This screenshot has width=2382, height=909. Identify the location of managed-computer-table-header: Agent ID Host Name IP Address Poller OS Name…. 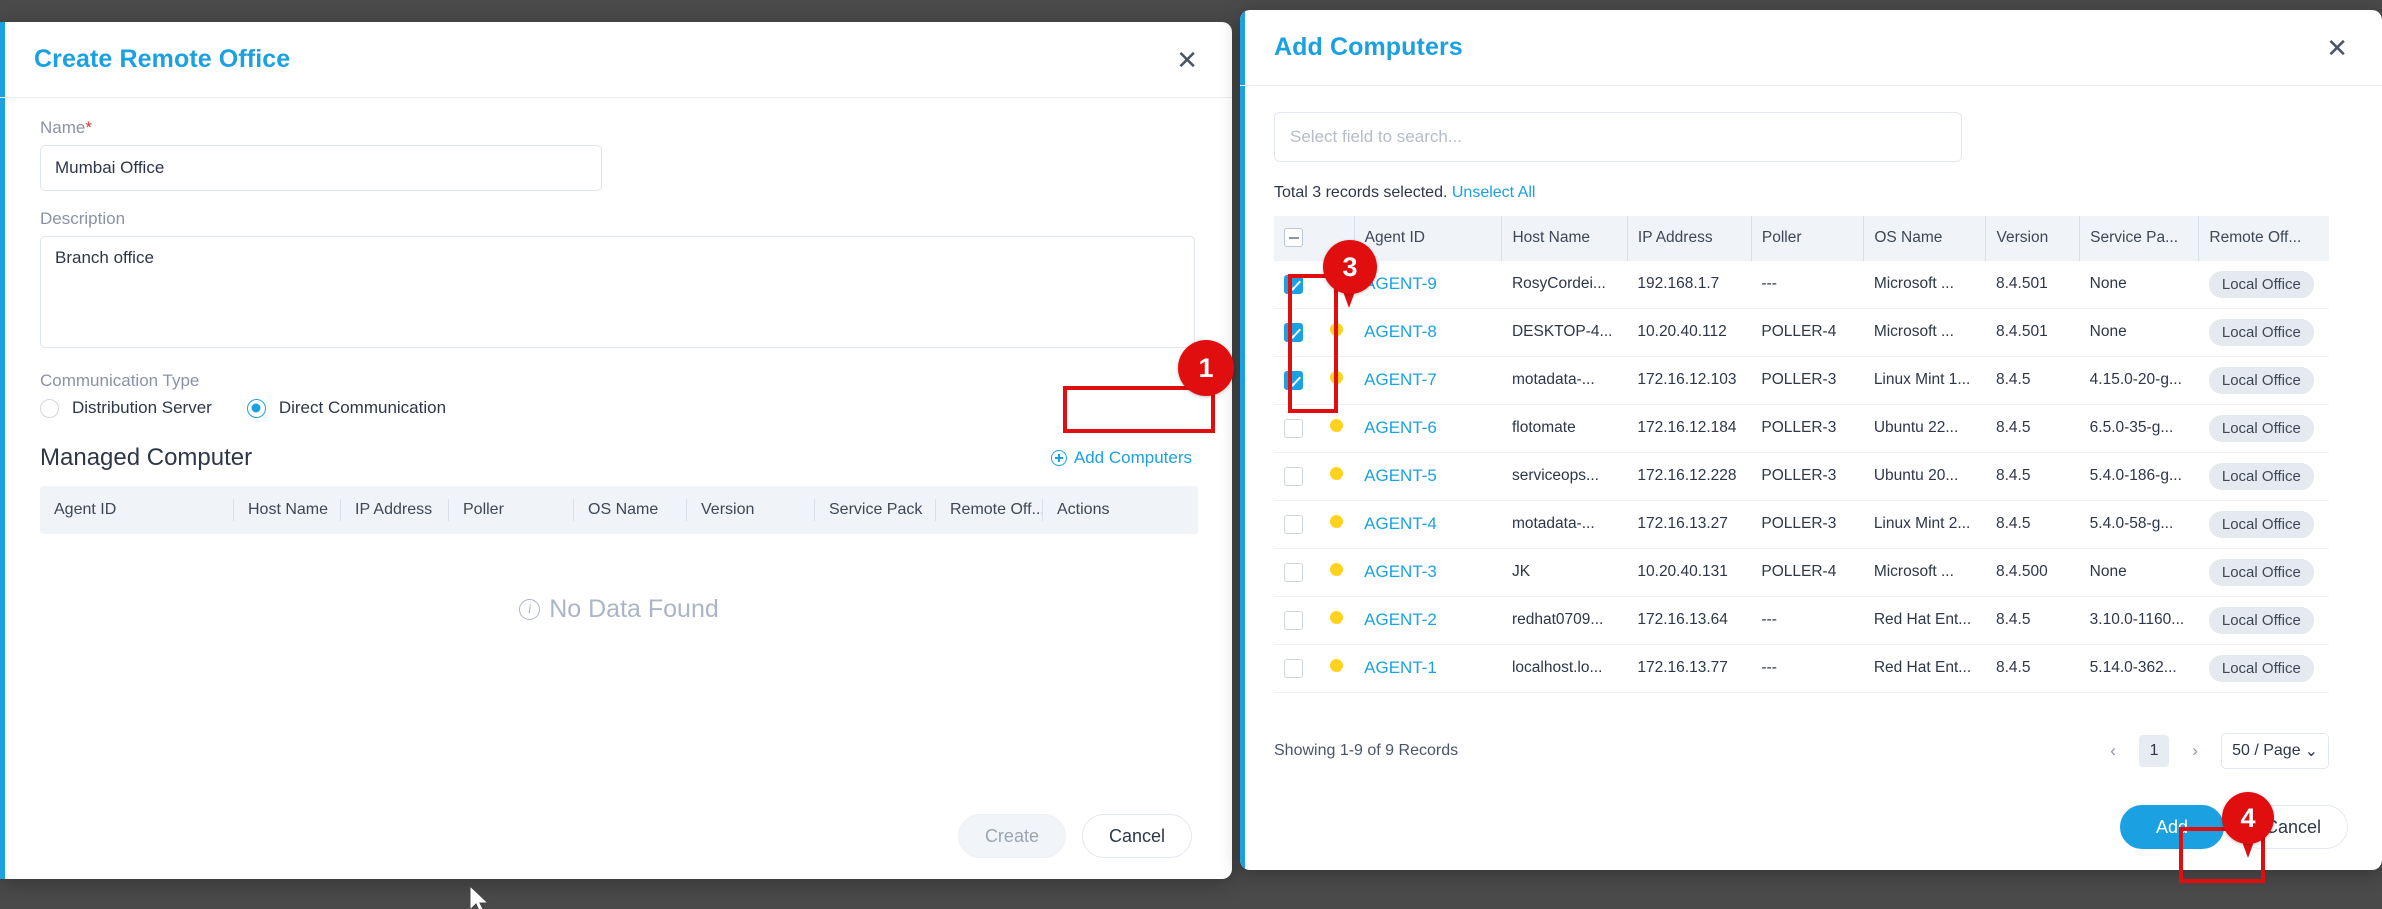
(619, 510).